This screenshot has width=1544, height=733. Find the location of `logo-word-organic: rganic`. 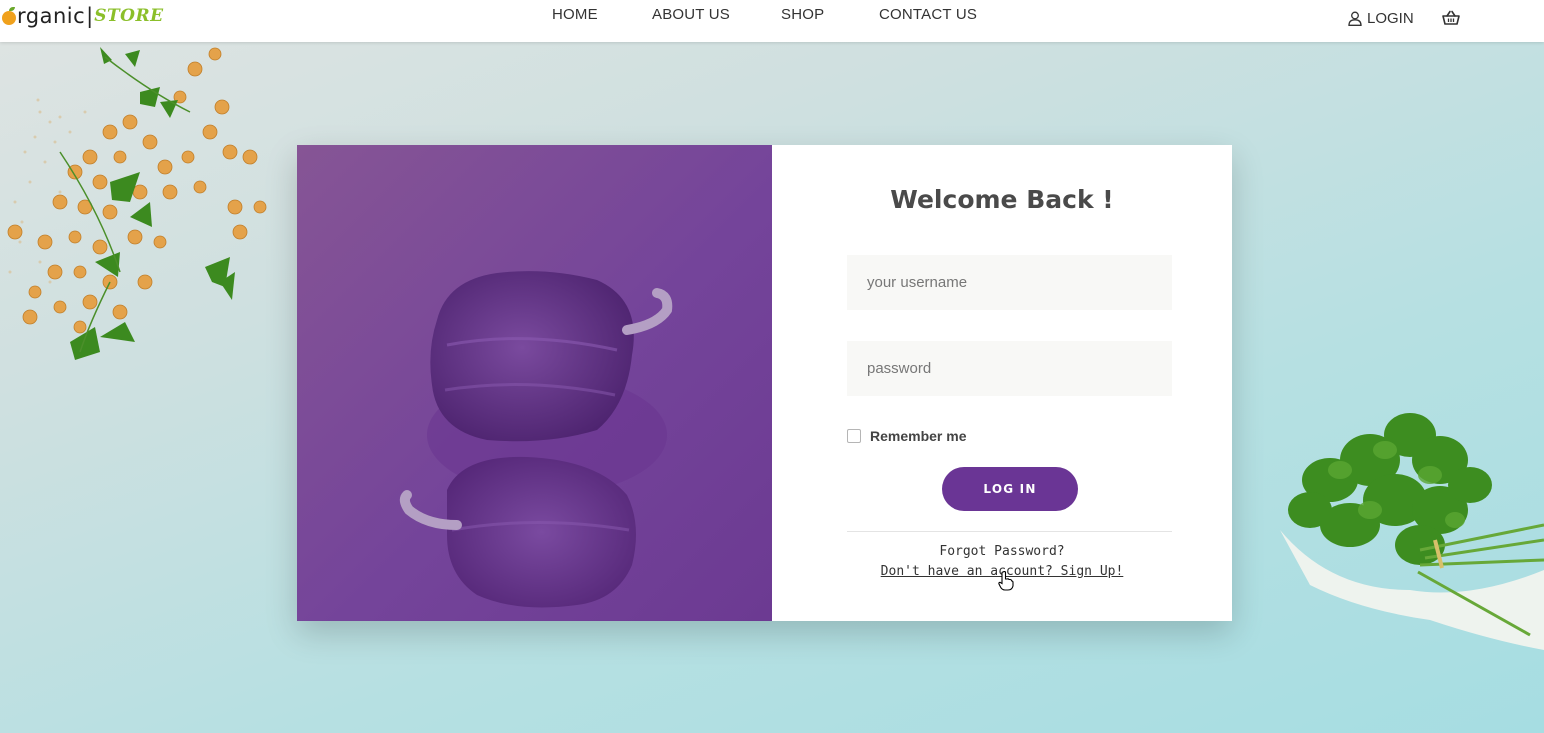

logo-word-organic: rganic is located at coordinates (51, 16).